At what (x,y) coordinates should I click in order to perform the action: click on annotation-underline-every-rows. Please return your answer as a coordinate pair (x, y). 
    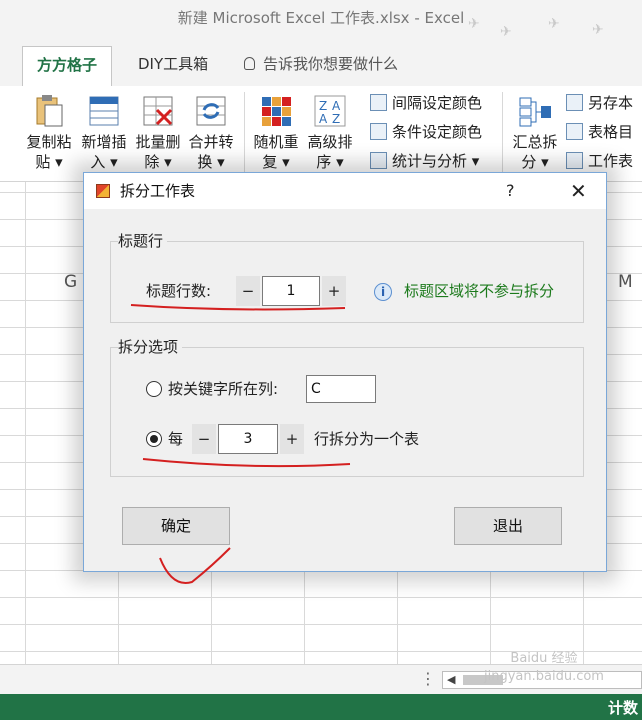
    Looking at the image, I should click on (246, 463).